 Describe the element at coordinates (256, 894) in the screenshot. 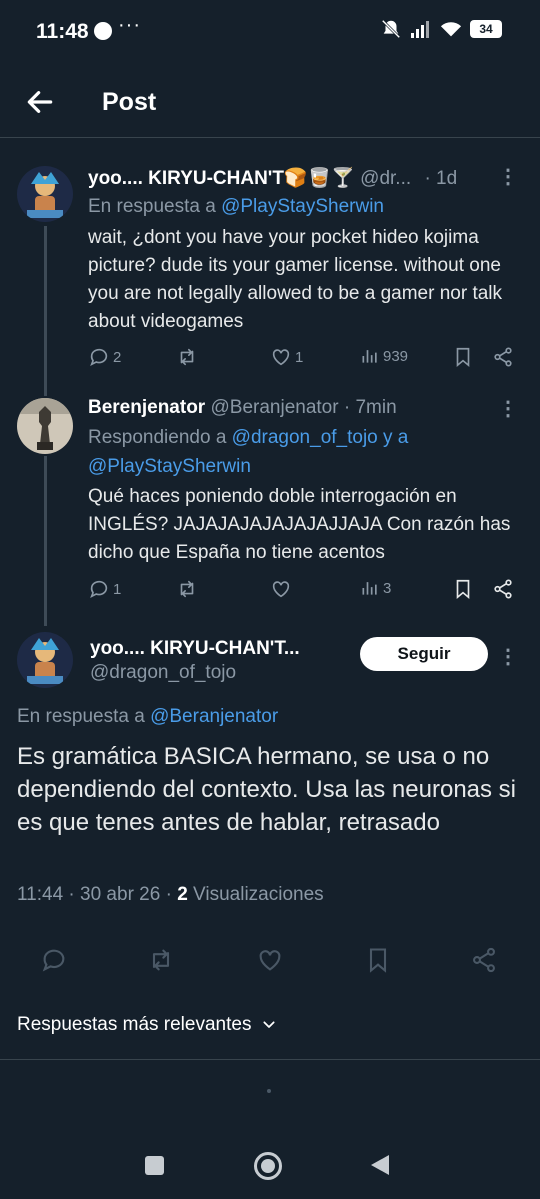

I see `views-label: Visualizaciones` at that location.